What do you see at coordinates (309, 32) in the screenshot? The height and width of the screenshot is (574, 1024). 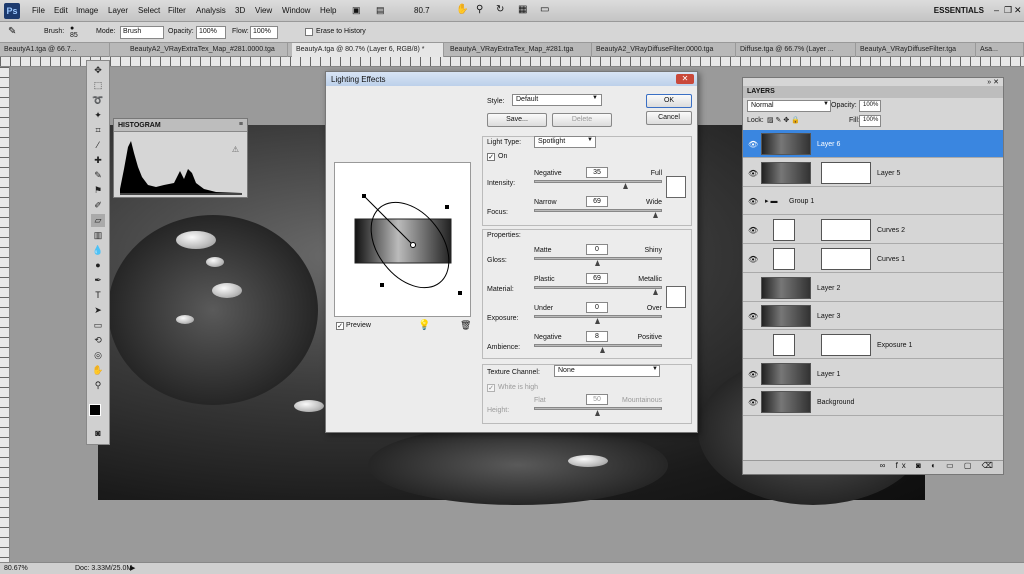 I see `erase-to-history-checkbox` at bounding box center [309, 32].